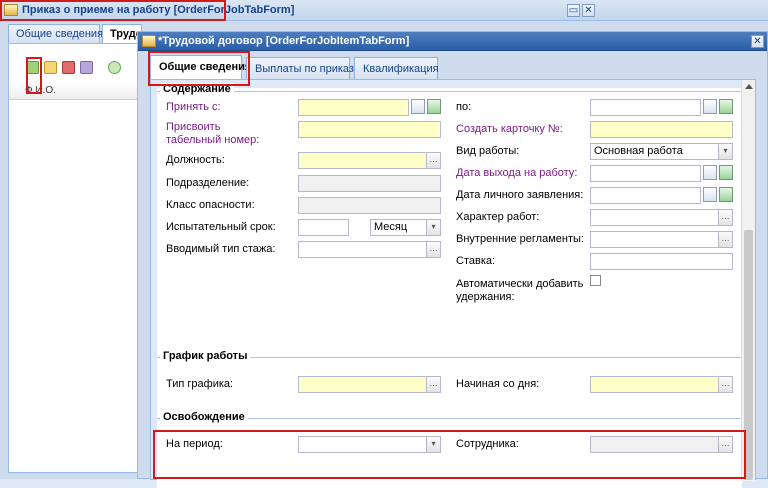  I want to click on to-label: по:, so click(464, 107).